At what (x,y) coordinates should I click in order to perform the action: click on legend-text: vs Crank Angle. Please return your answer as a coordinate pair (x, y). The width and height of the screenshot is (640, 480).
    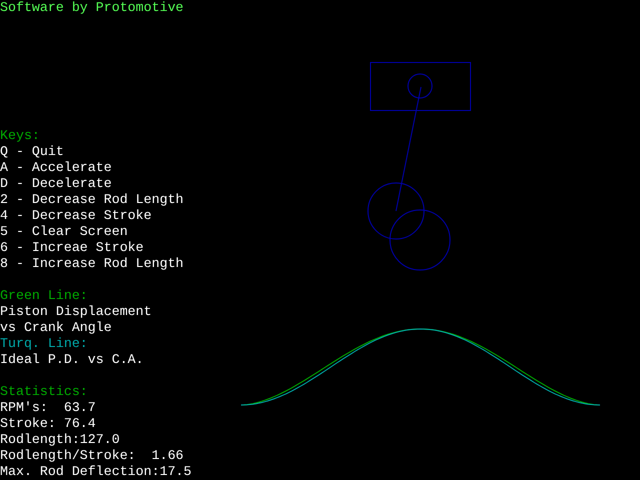
    Looking at the image, I should click on (56, 328).